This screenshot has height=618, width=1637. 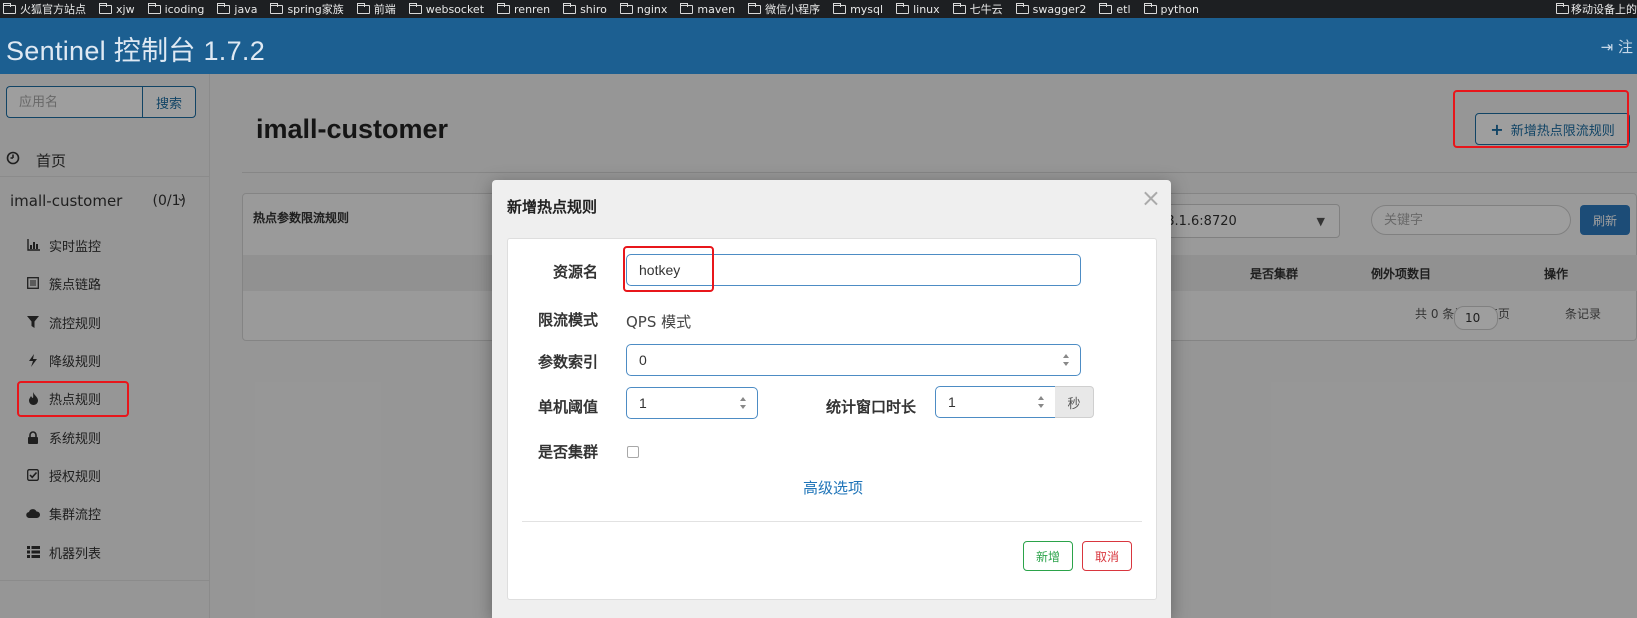 I want to click on bookmark-item: maven, so click(x=707, y=9).